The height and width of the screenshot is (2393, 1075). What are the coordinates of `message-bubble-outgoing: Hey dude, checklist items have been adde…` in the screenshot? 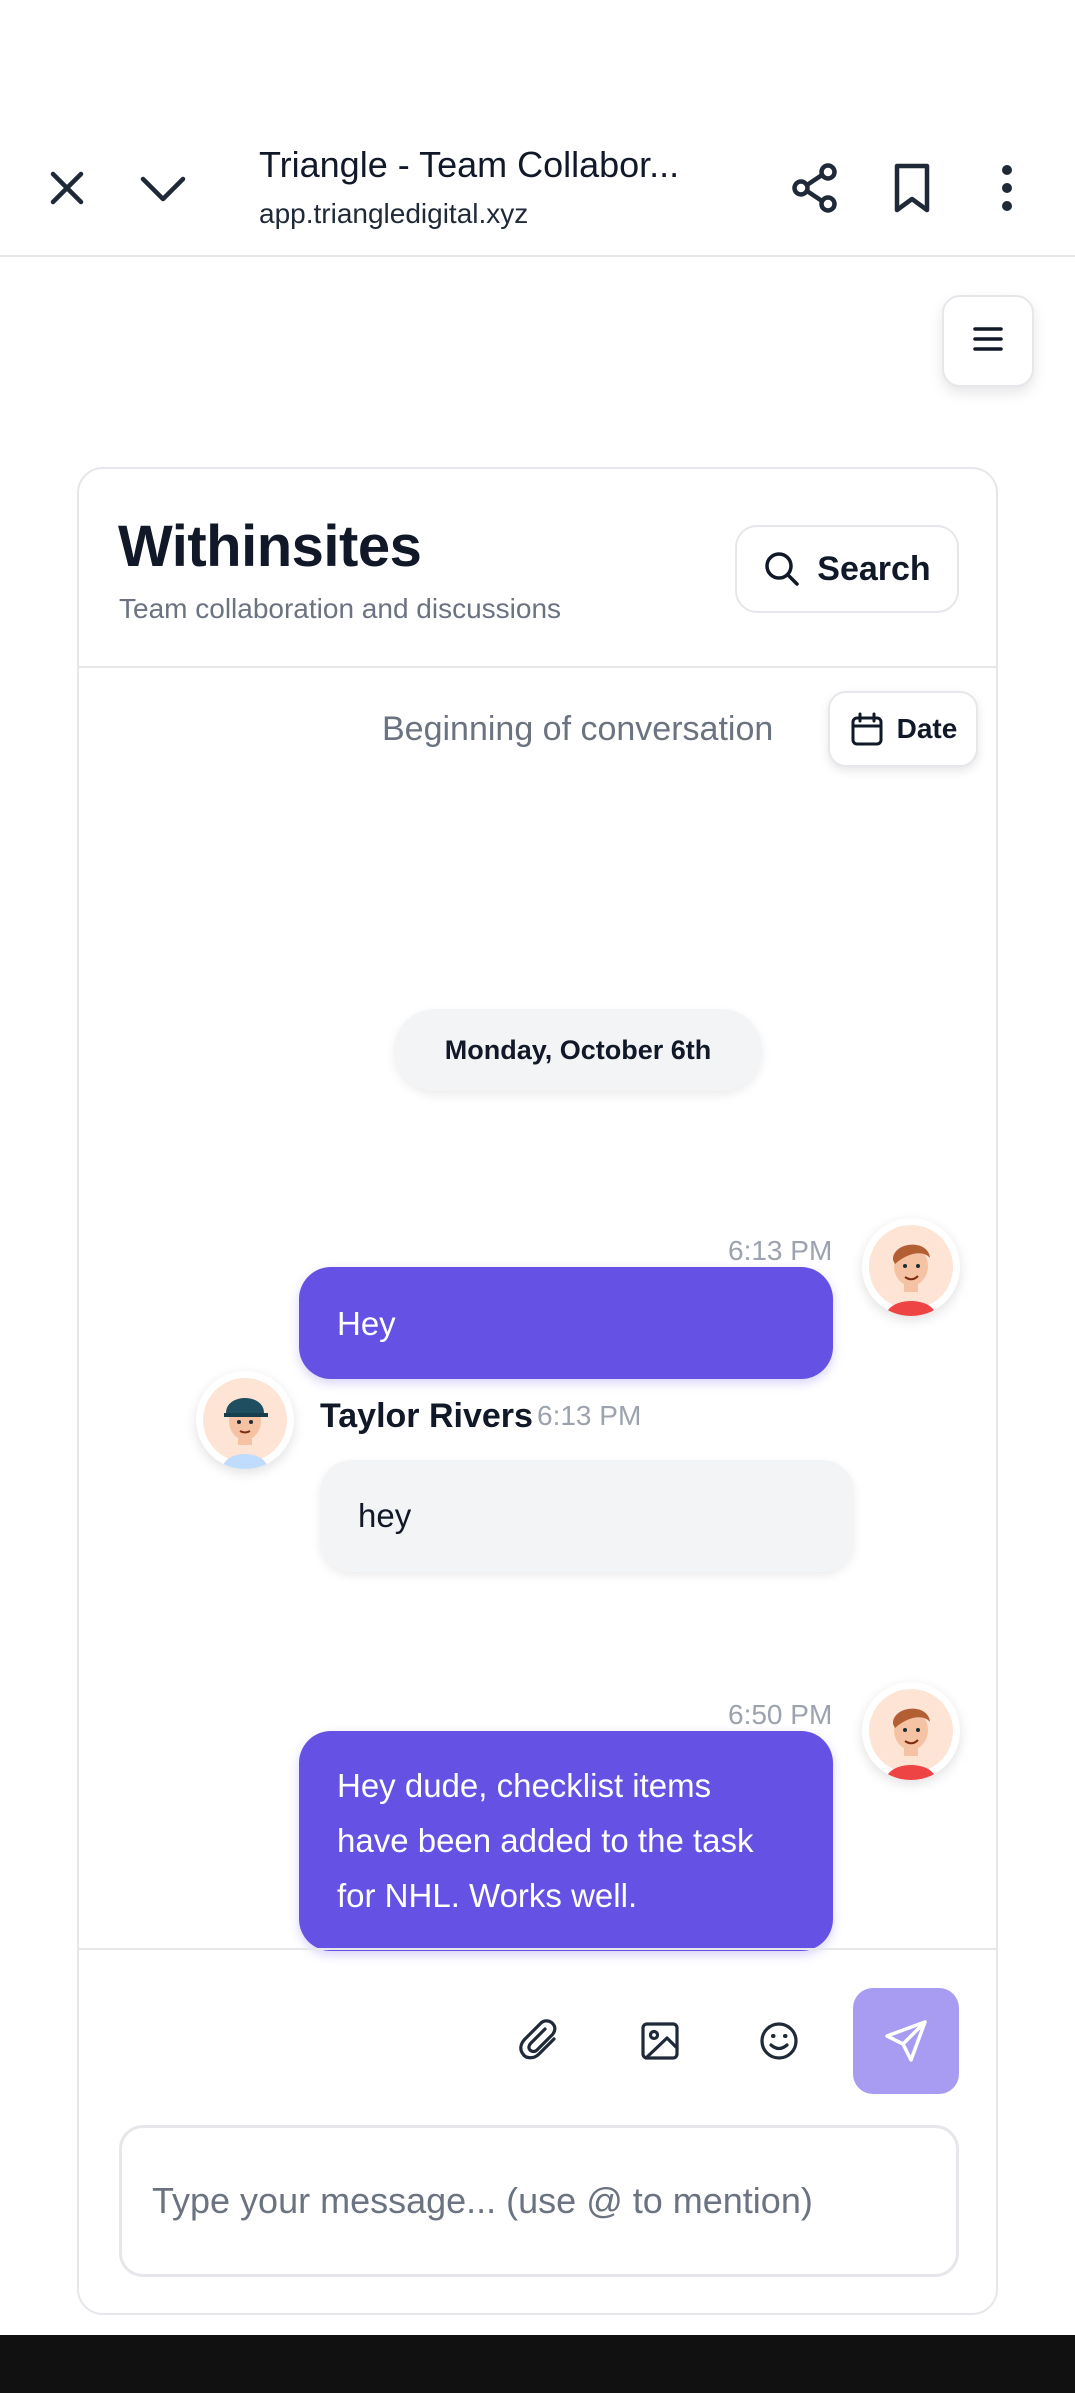 It's located at (566, 1841).